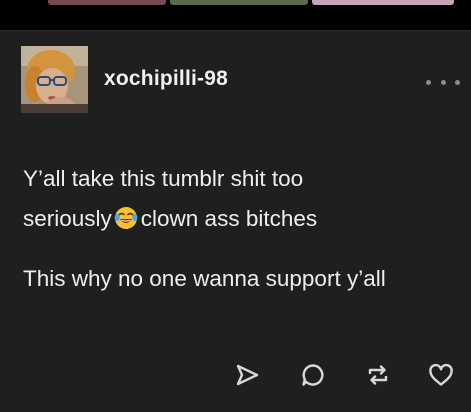 This screenshot has width=471, height=412. Describe the element at coordinates (204, 278) in the screenshot. I see `post-paragraph-2: This why no one wanna support y’all` at that location.